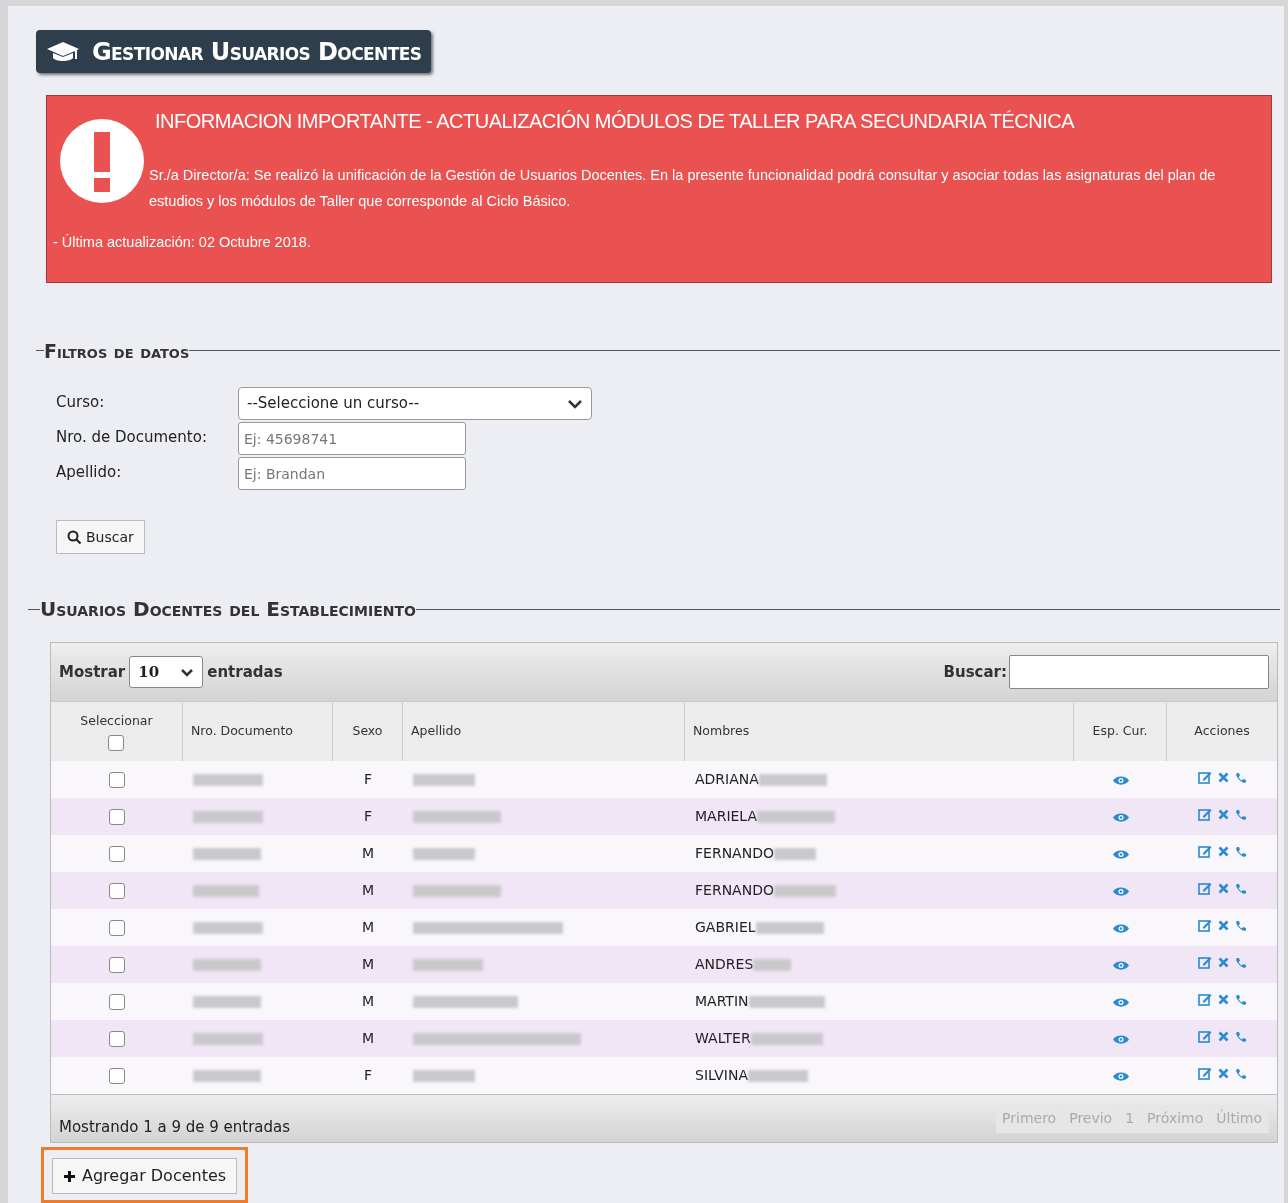  I want to click on table-row: M GABRIEL, so click(664, 927).